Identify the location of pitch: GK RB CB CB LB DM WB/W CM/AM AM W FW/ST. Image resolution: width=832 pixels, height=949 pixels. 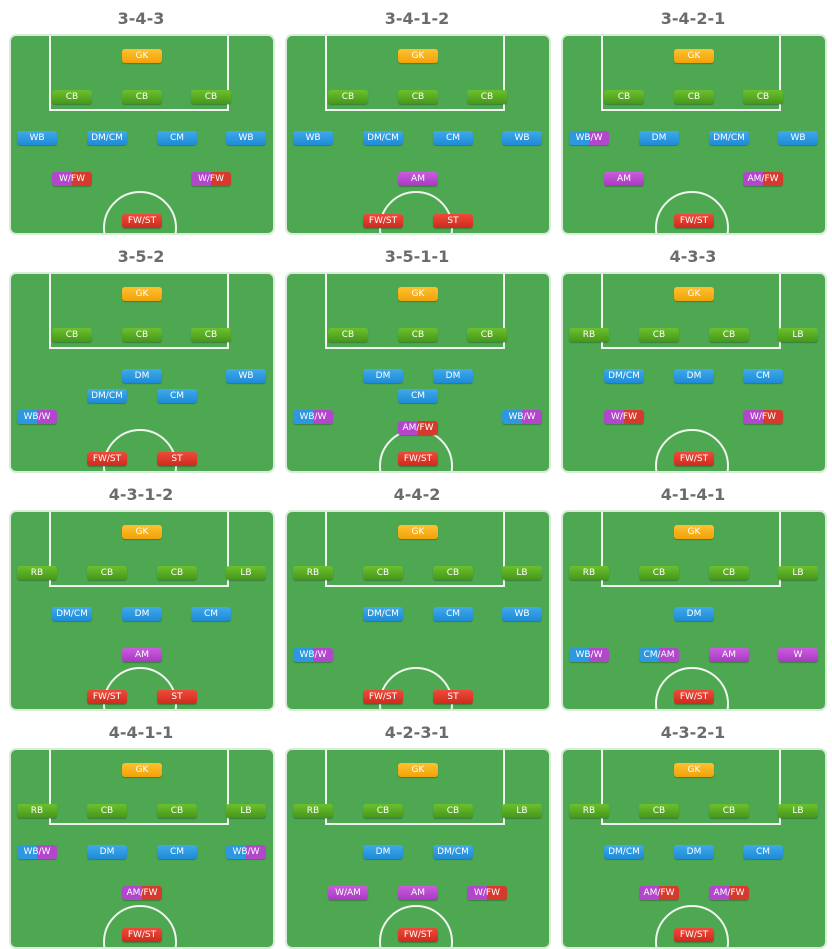
(694, 610).